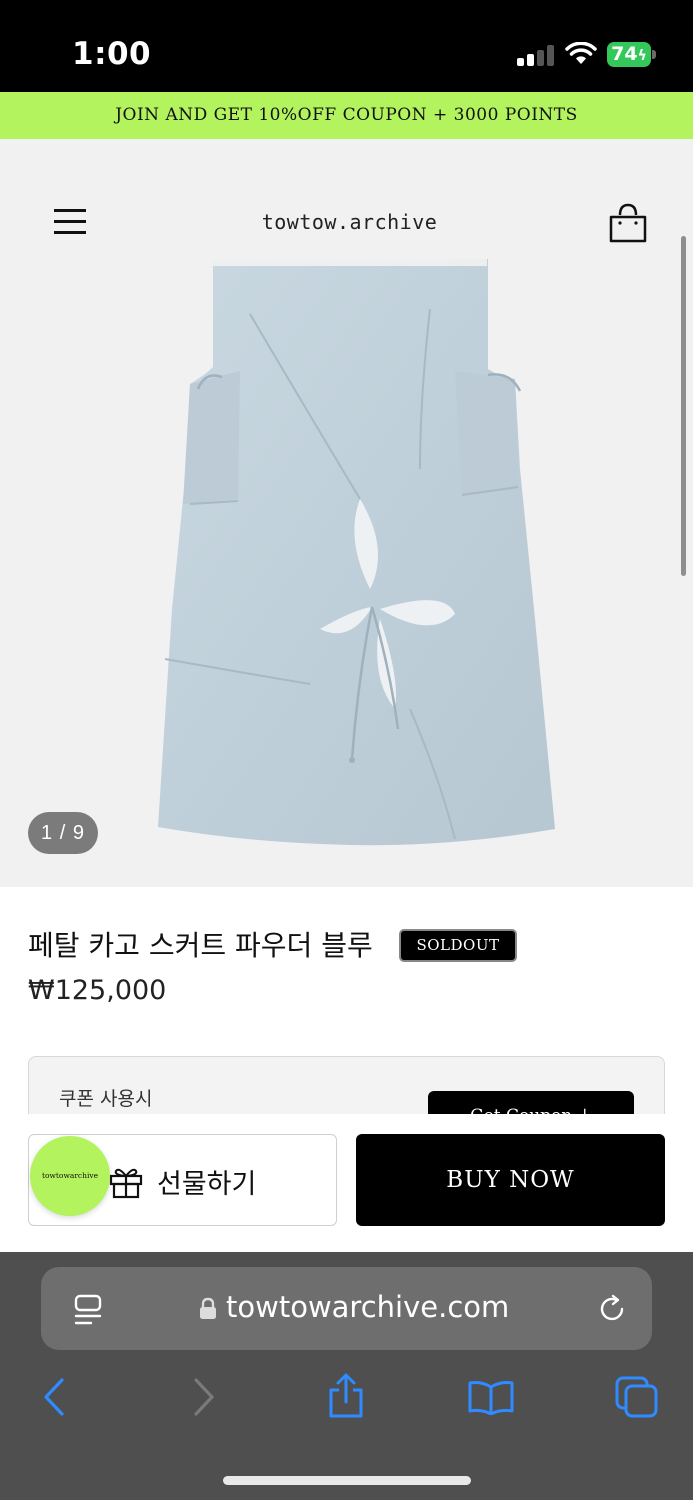 Image resolution: width=693 pixels, height=1500 pixels. I want to click on soldout-badge: SOLDOUT, so click(458, 945).